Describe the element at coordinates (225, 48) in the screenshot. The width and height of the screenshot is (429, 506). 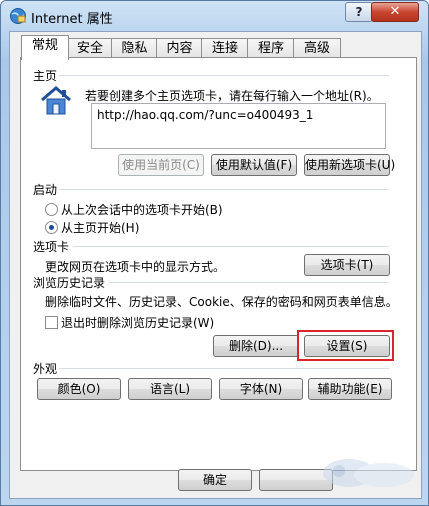
I see `tab-connections: 连接` at that location.